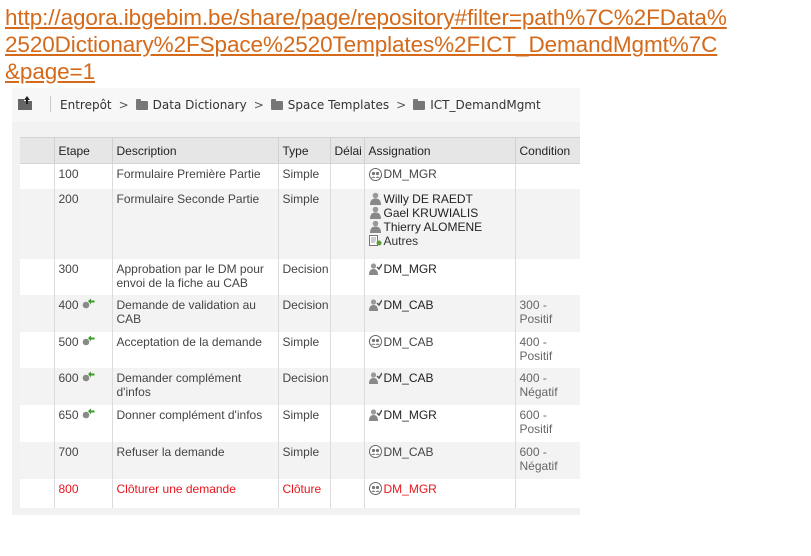 This screenshot has height=556, width=811. I want to click on assignee-name: Thierry ALOMENE, so click(433, 226).